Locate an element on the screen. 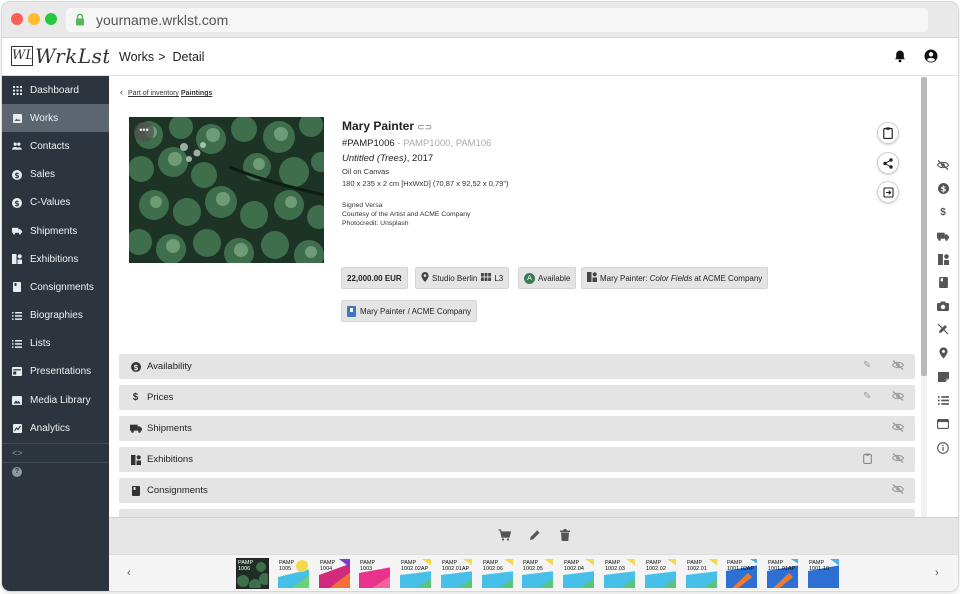  info-icon is located at coordinates (943, 448).